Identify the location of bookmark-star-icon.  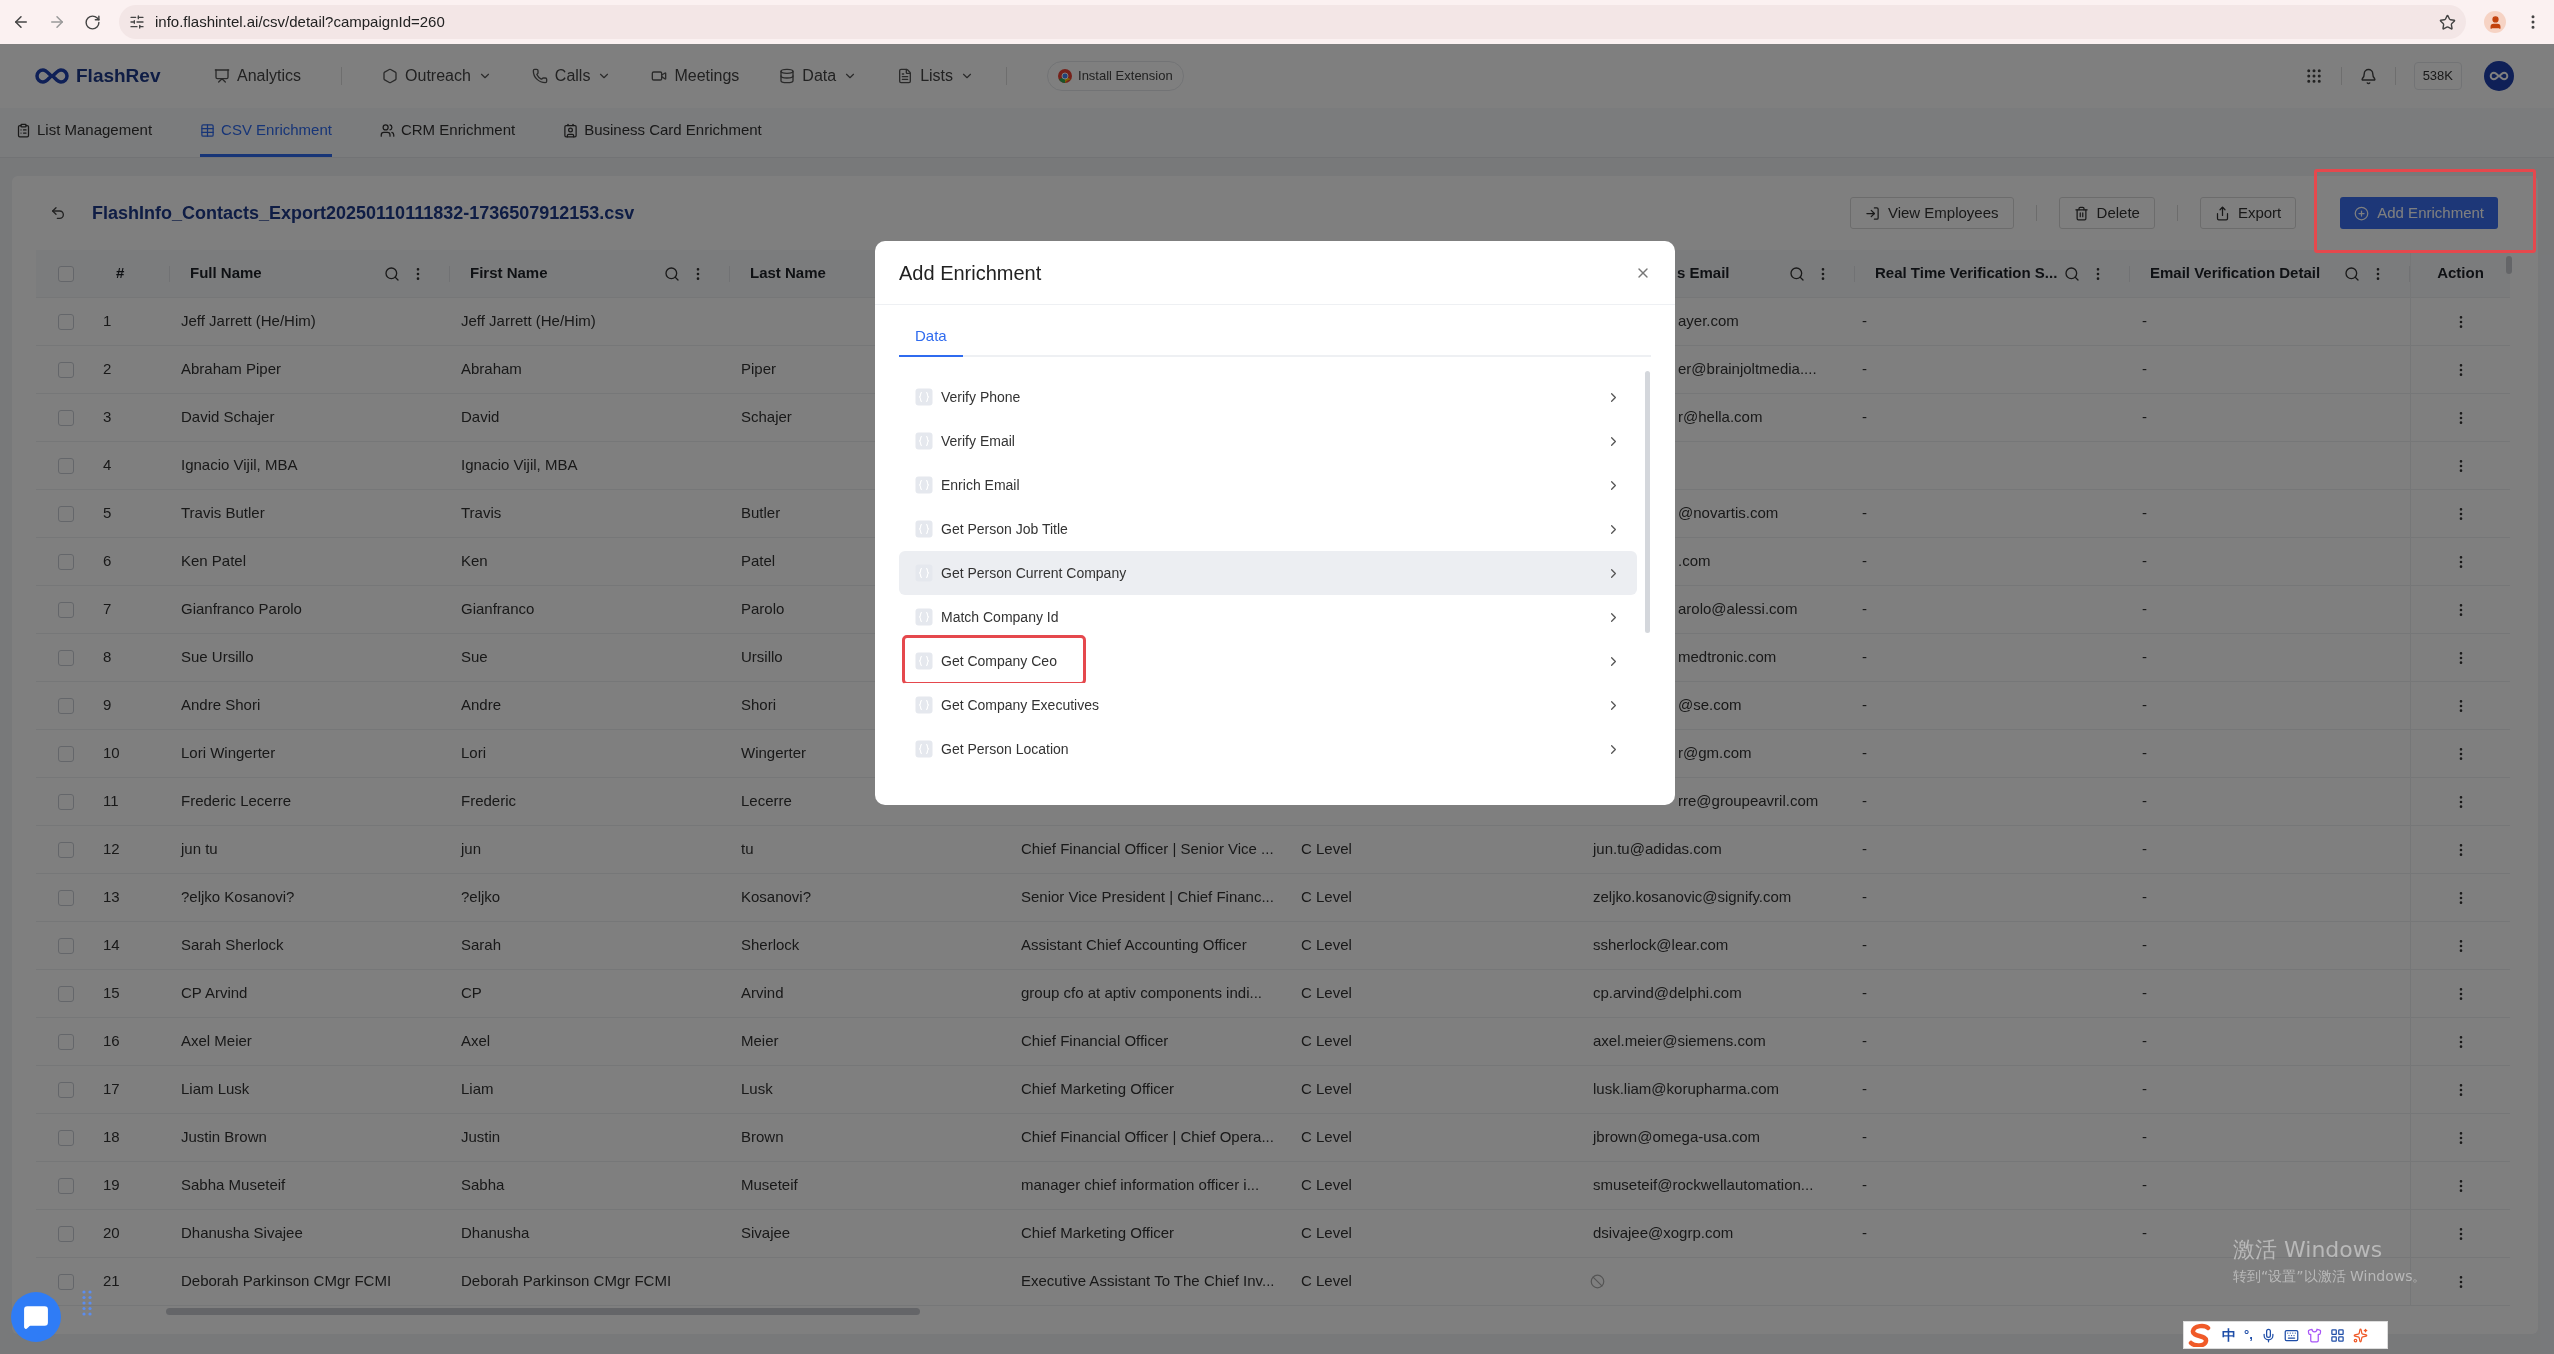
(2447, 22).